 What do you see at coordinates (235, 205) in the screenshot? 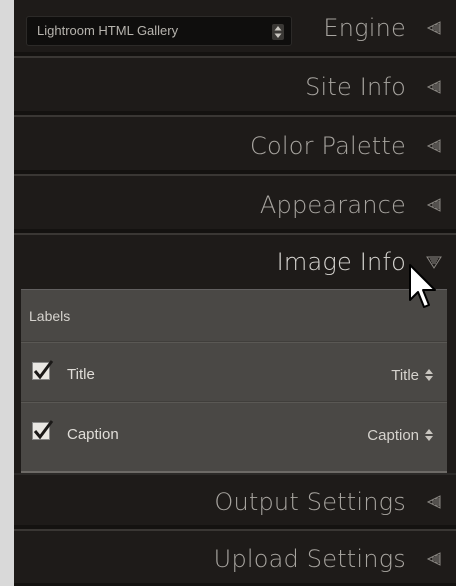
I see `section-appearance: Appearance` at bounding box center [235, 205].